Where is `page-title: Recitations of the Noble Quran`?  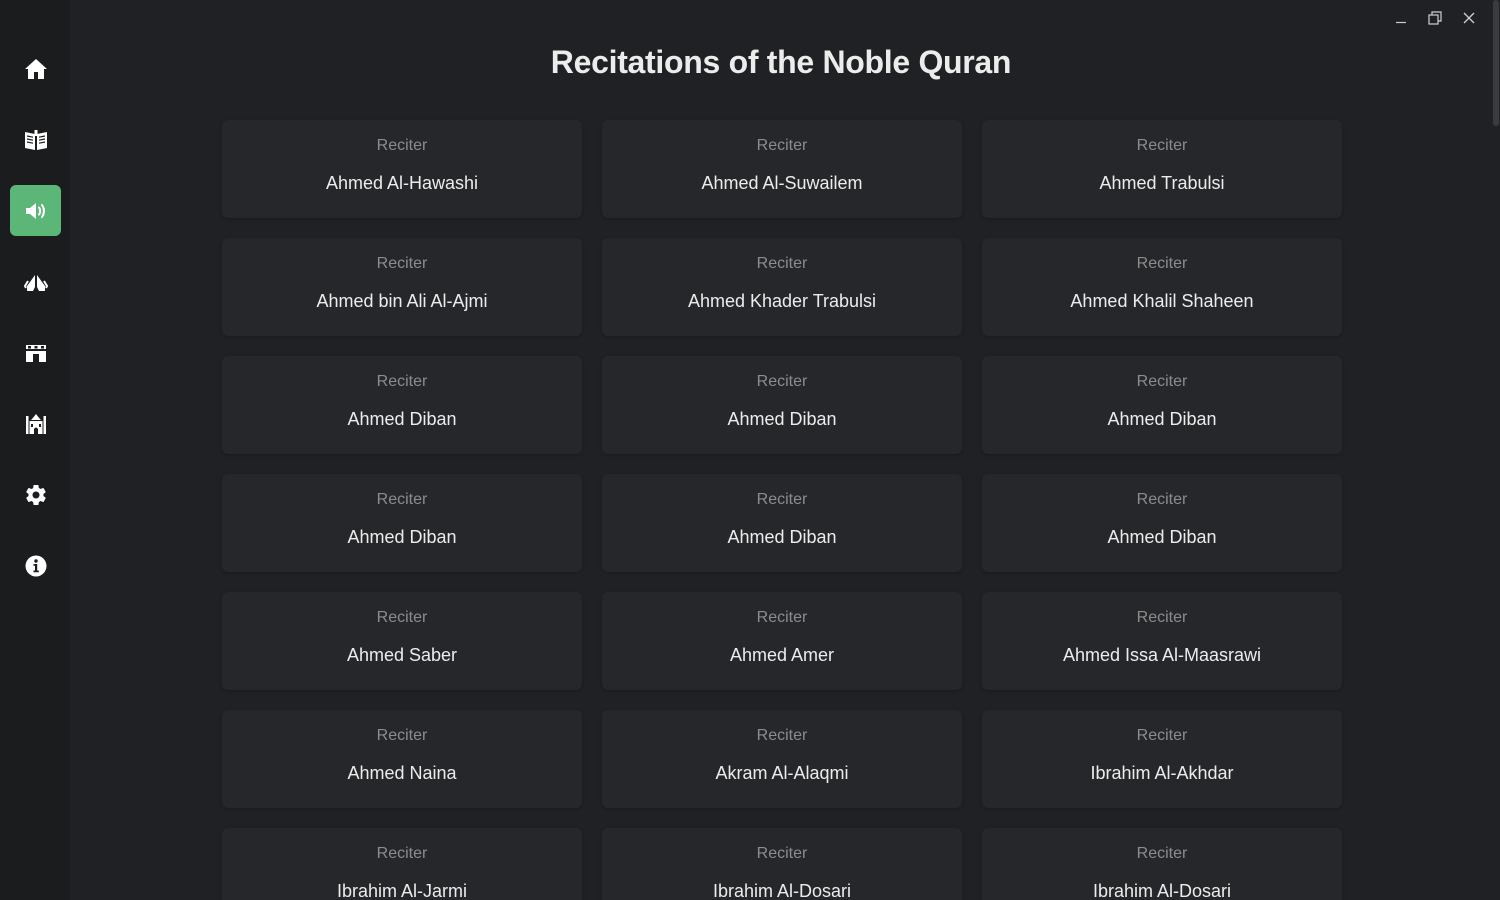 page-title: Recitations of the Noble Quran is located at coordinates (781, 62).